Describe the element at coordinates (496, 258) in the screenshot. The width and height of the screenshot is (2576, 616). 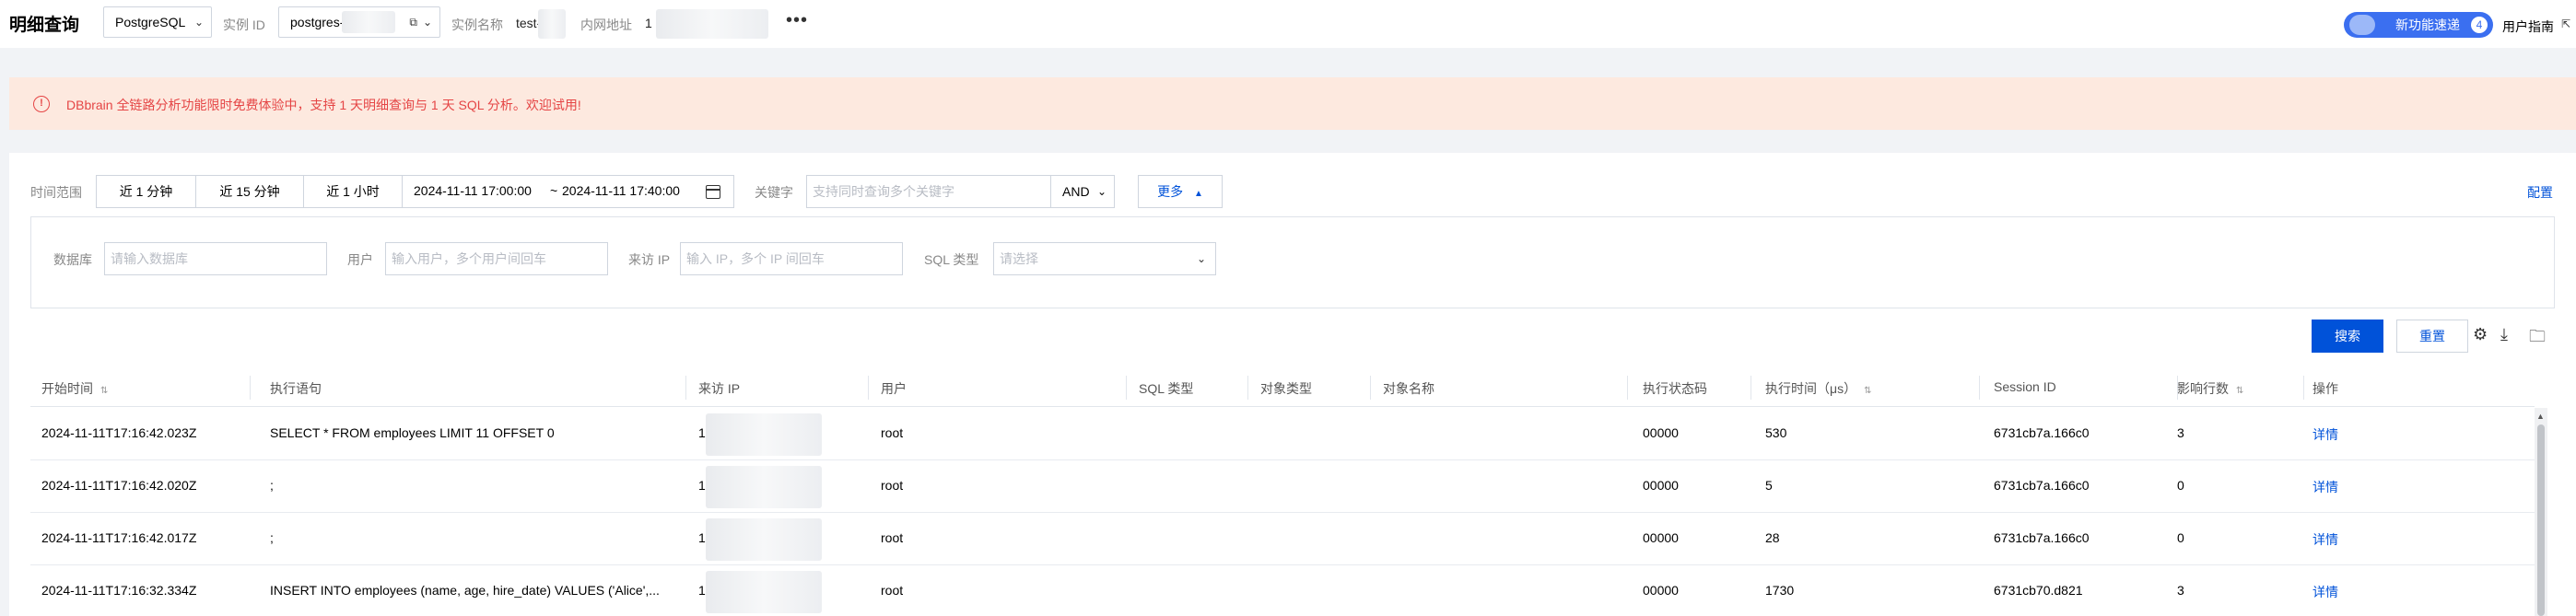
I see `user-input: 输入用户，多个用户间回车` at that location.